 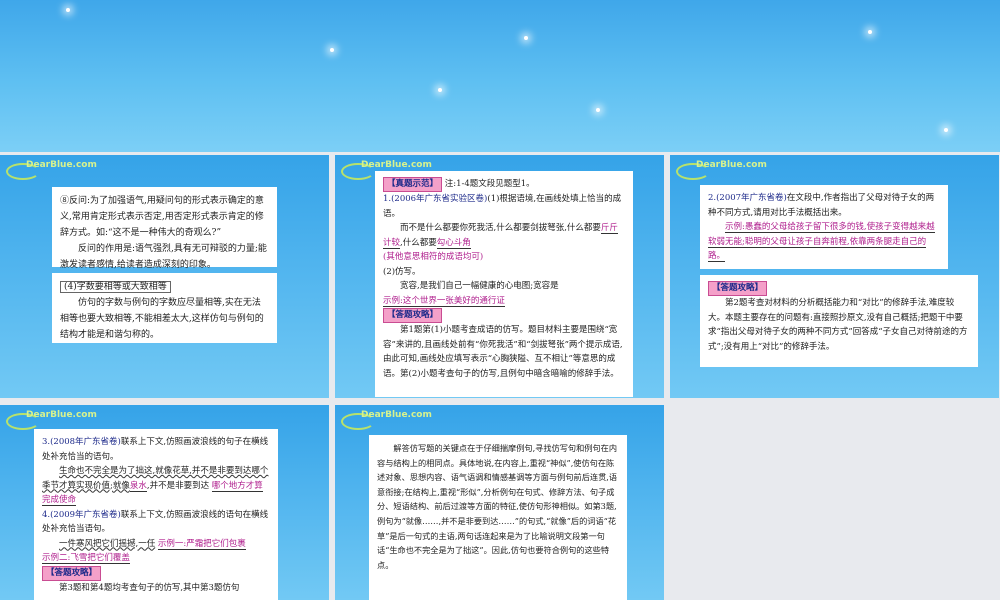 What do you see at coordinates (435, 199) in the screenshot?
I see `question-source: 1.(2006年广东省实验区卷)` at bounding box center [435, 199].